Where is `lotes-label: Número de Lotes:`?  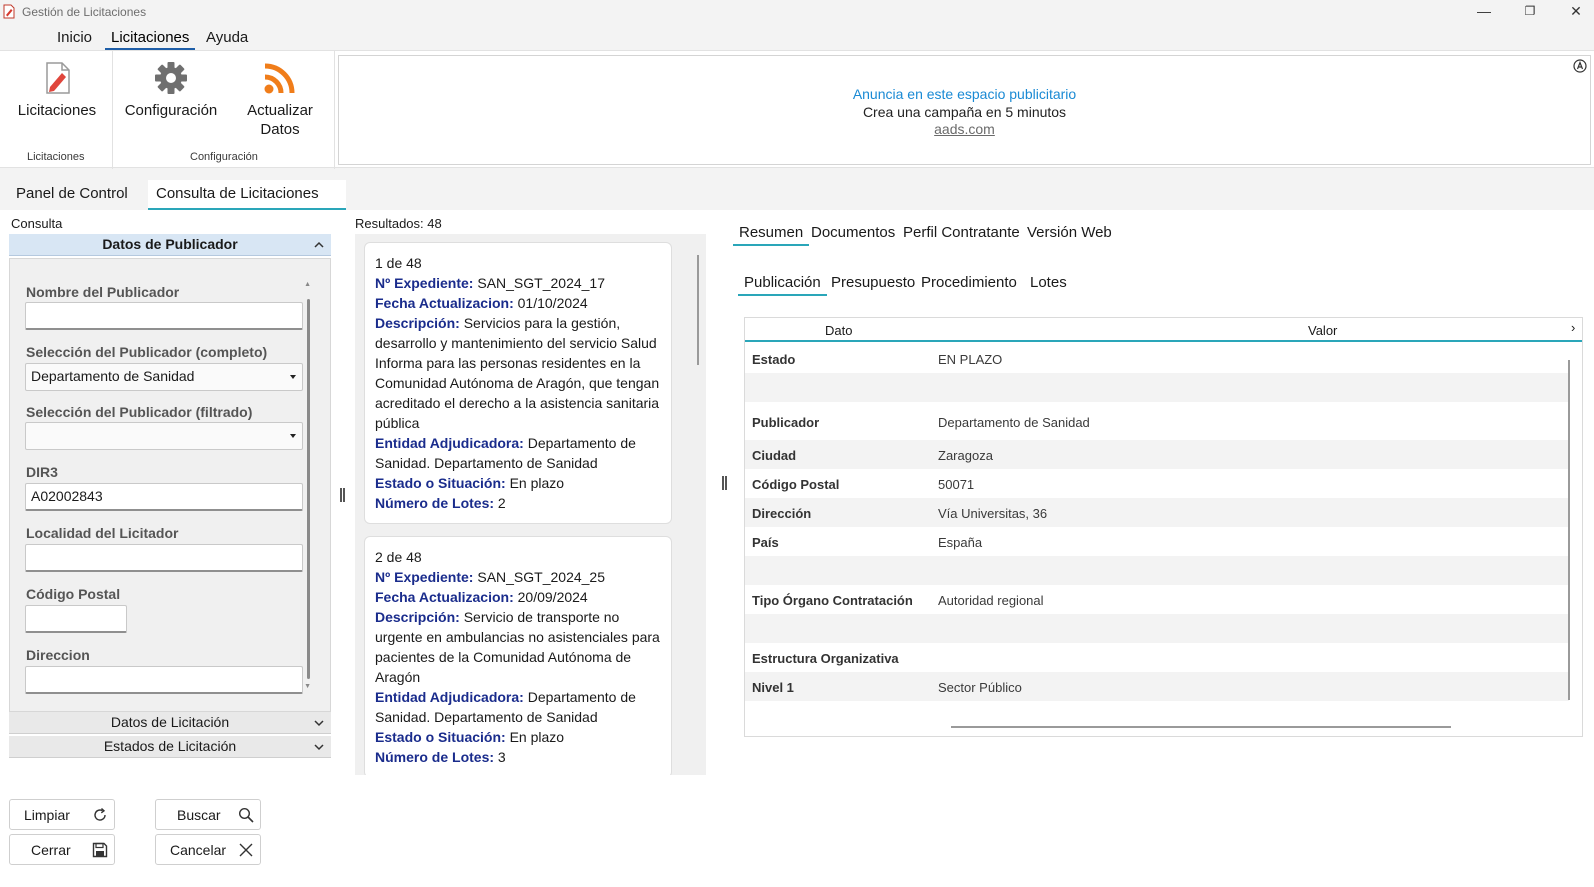 lotes-label: Número de Lotes: is located at coordinates (435, 757).